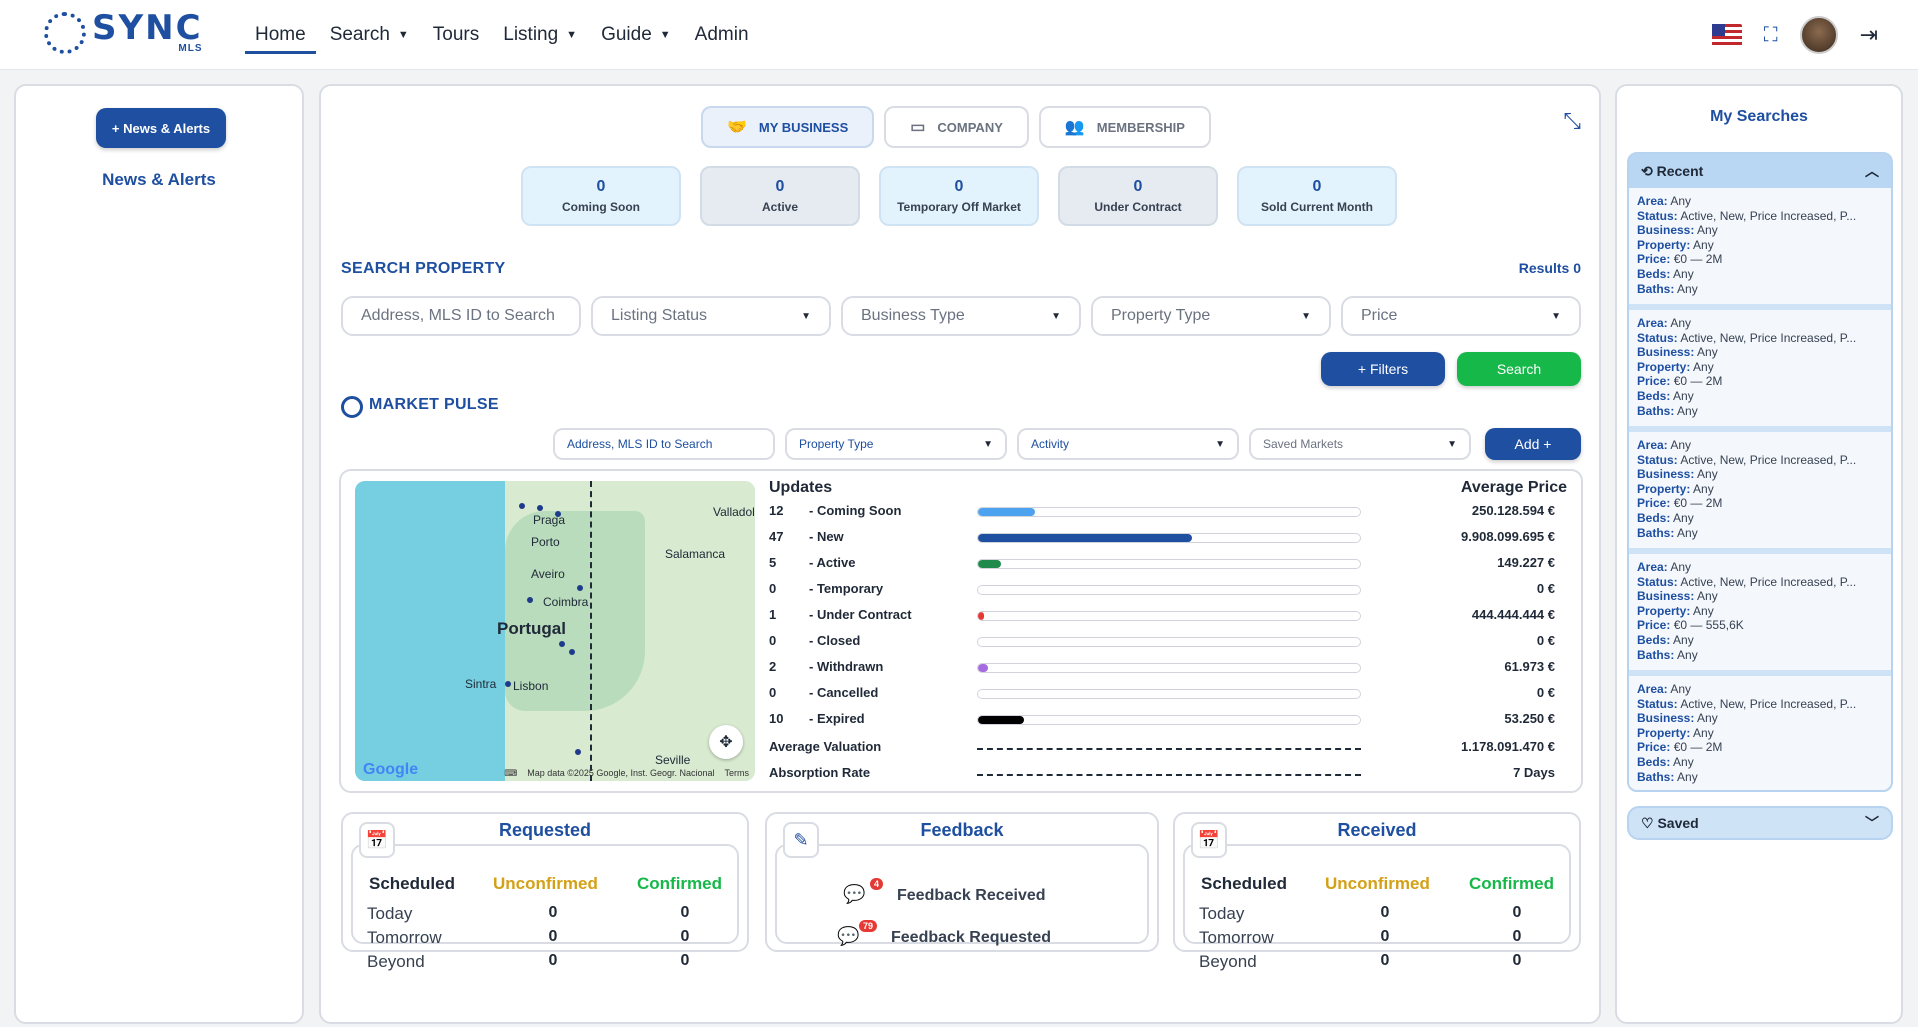 The image size is (1918, 1027). What do you see at coordinates (461, 316) in the screenshot?
I see `address-search-input: Address, MLS ID to Search` at bounding box center [461, 316].